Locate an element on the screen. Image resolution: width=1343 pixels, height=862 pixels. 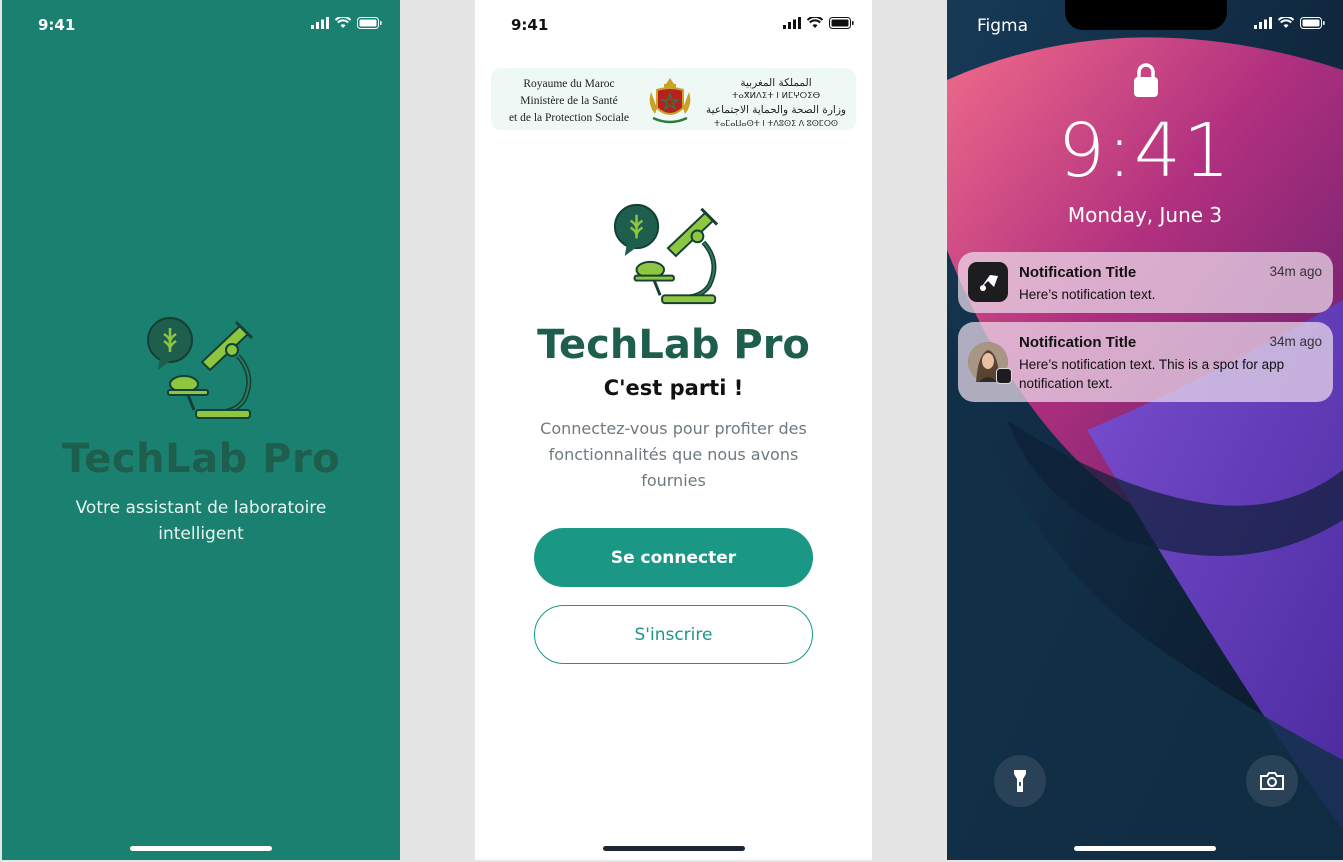
flashlight-icon is located at coordinates (1020, 781).